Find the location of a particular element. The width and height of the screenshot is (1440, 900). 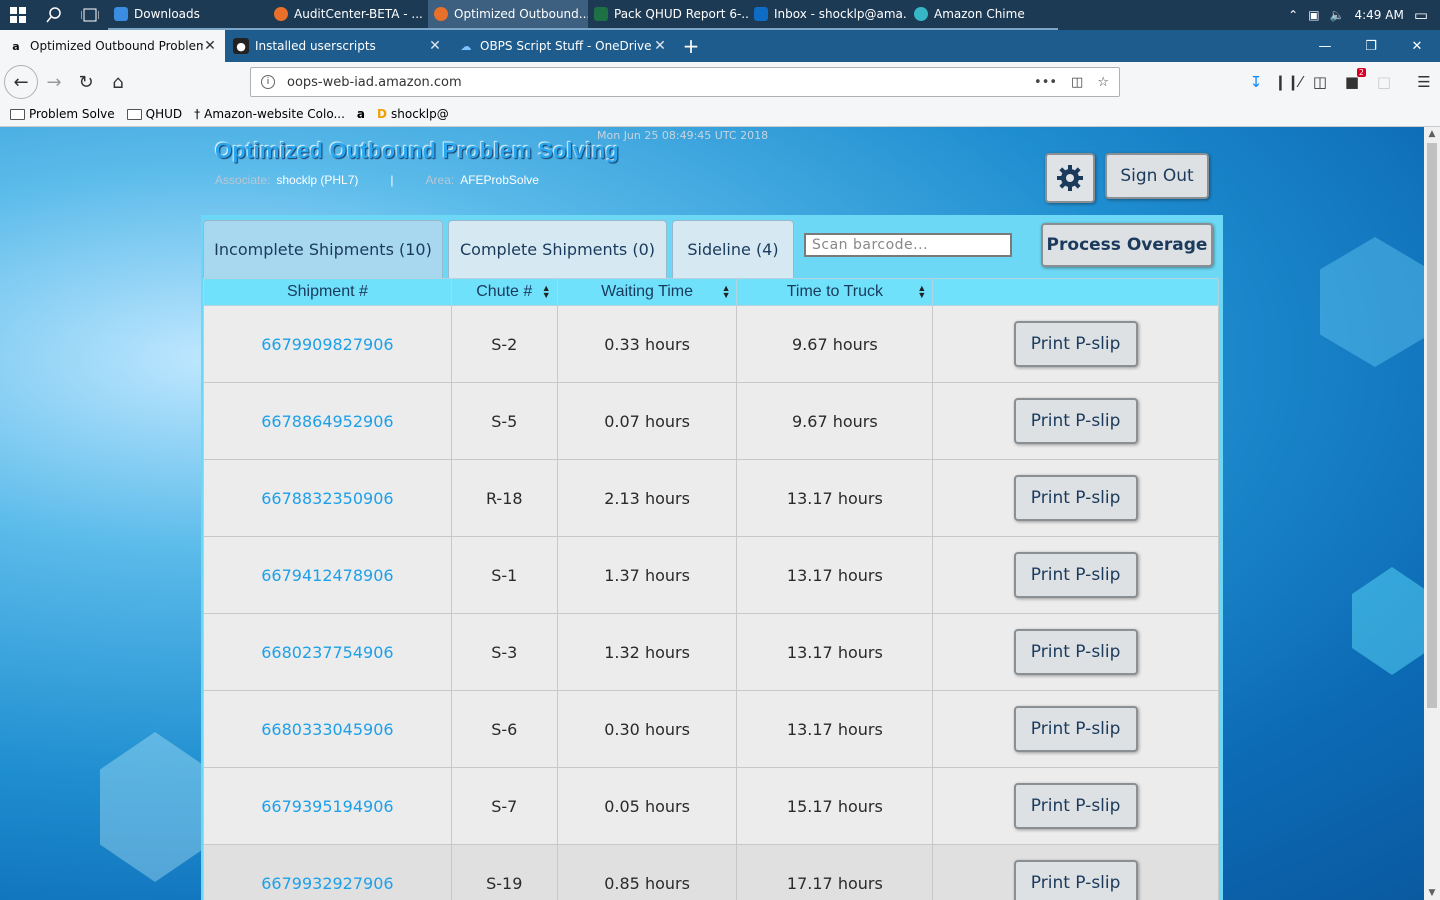

browser-tab-userscripts: ● Installed userscripts ✕ is located at coordinates (337, 46).